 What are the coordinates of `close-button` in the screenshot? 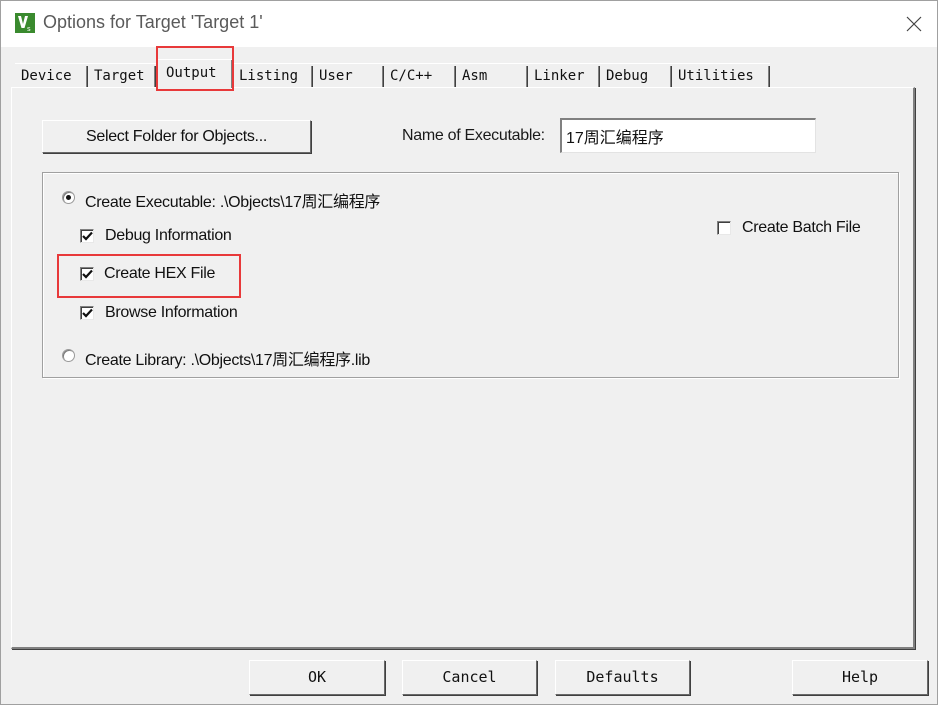 It's located at (914, 24).